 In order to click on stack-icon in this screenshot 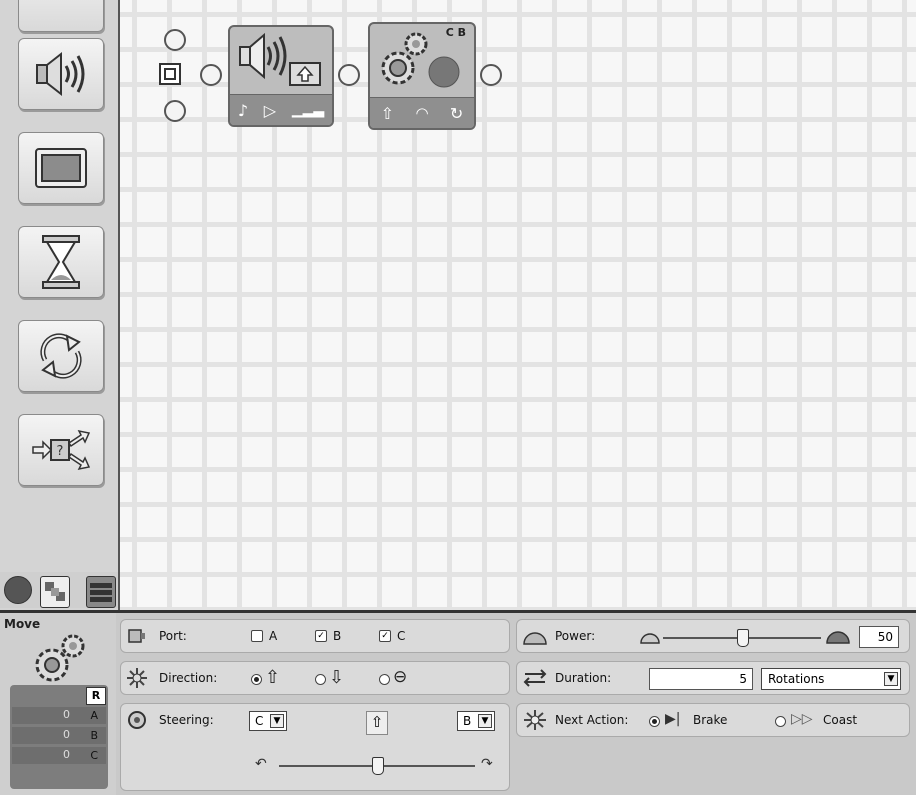, I will do `click(101, 592)`.